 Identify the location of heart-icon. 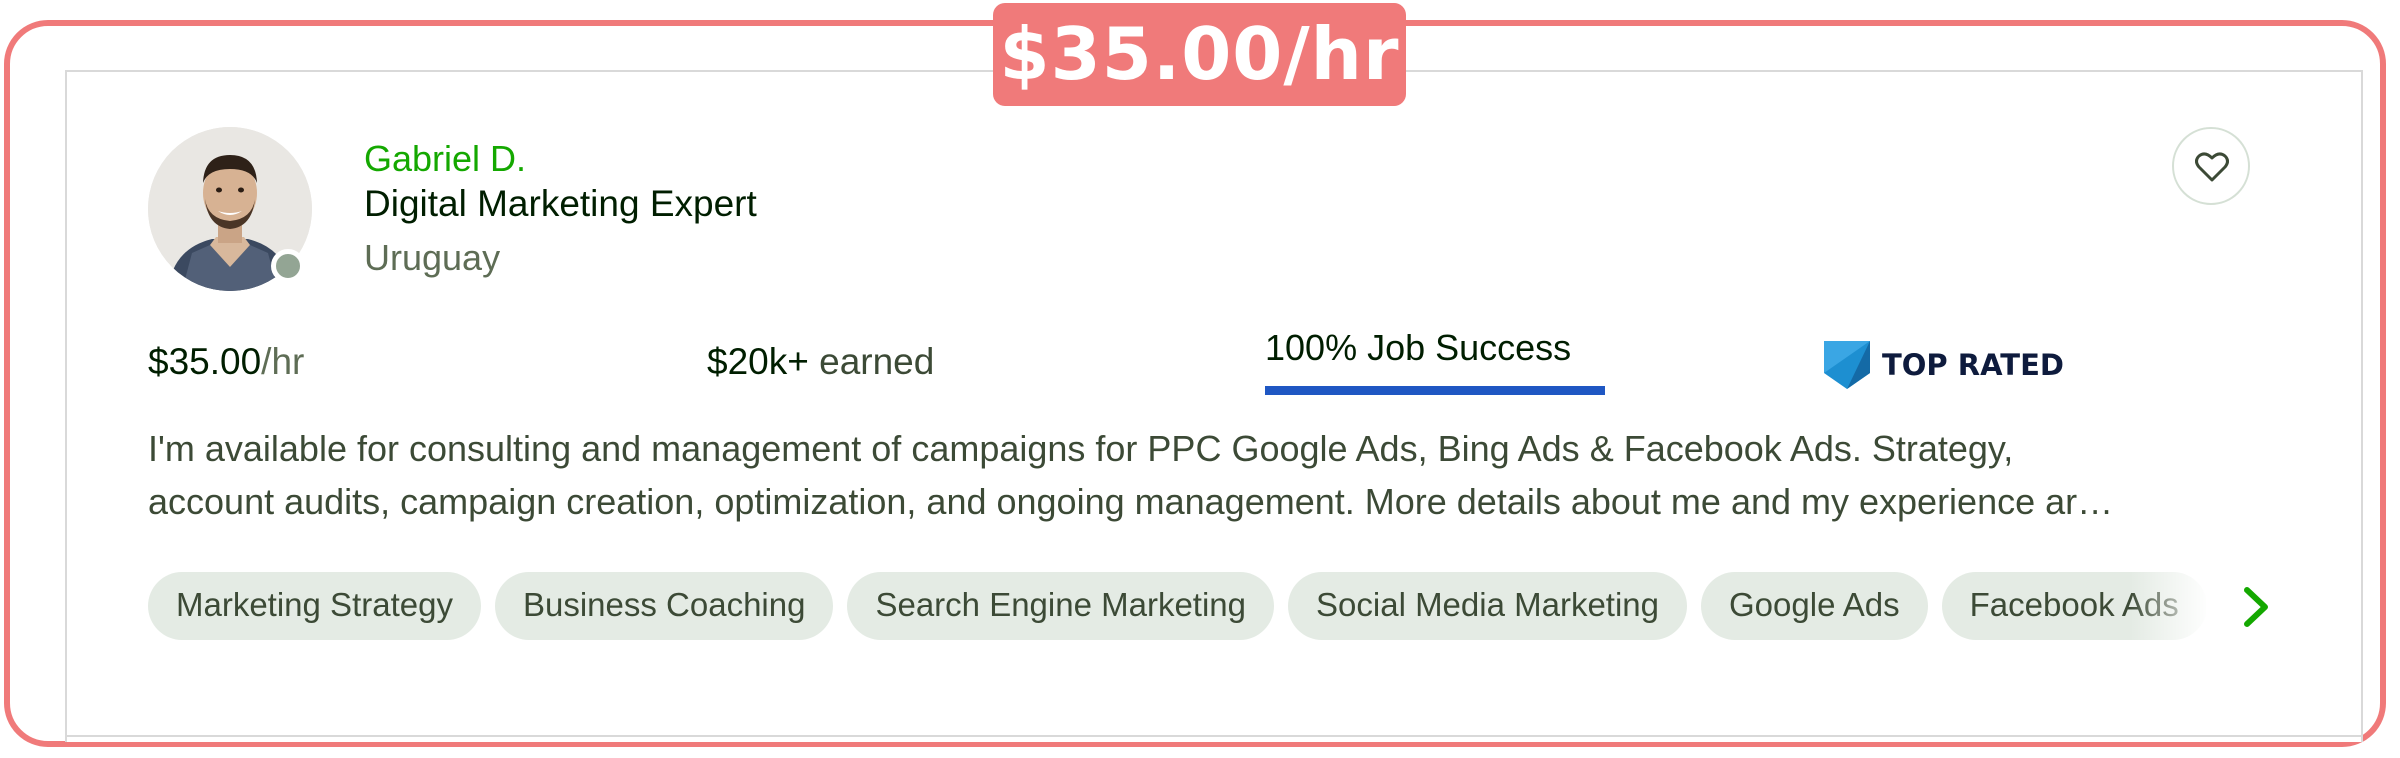
(2212, 167).